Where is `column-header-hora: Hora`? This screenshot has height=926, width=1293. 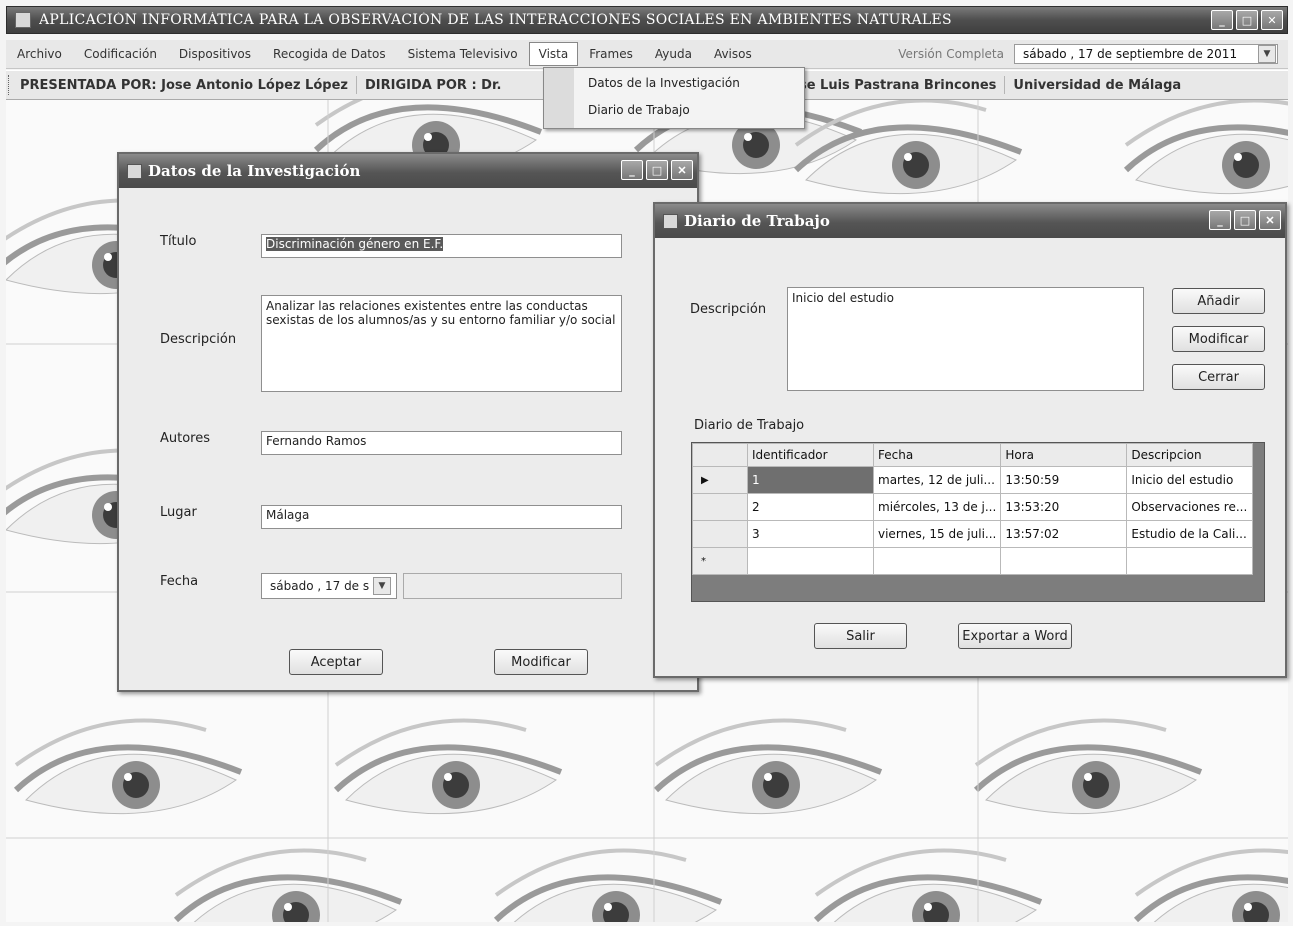 column-header-hora: Hora is located at coordinates (1064, 455).